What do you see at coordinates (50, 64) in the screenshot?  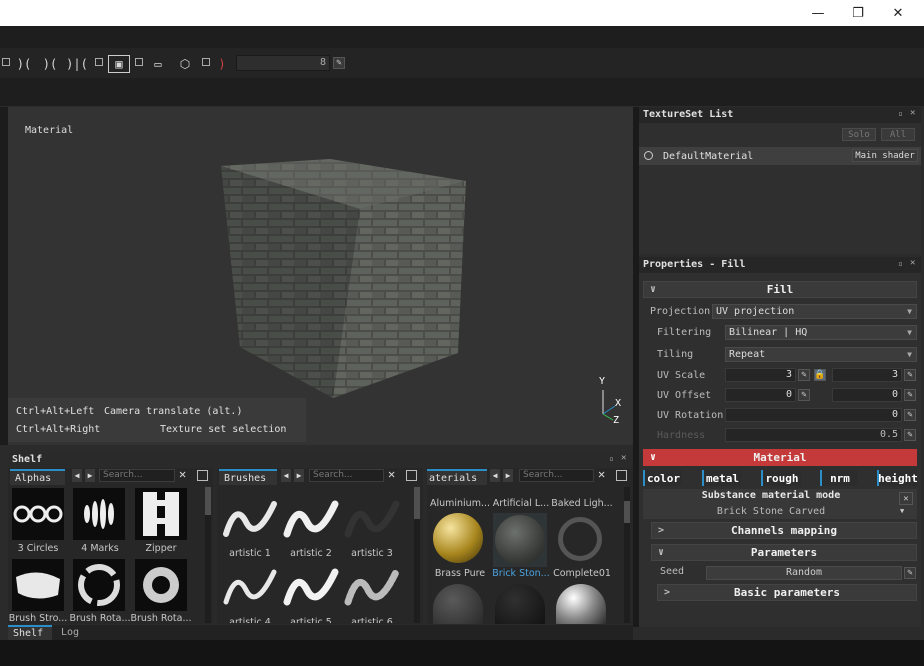 I see `symmetry-x-icon: )(` at bounding box center [50, 64].